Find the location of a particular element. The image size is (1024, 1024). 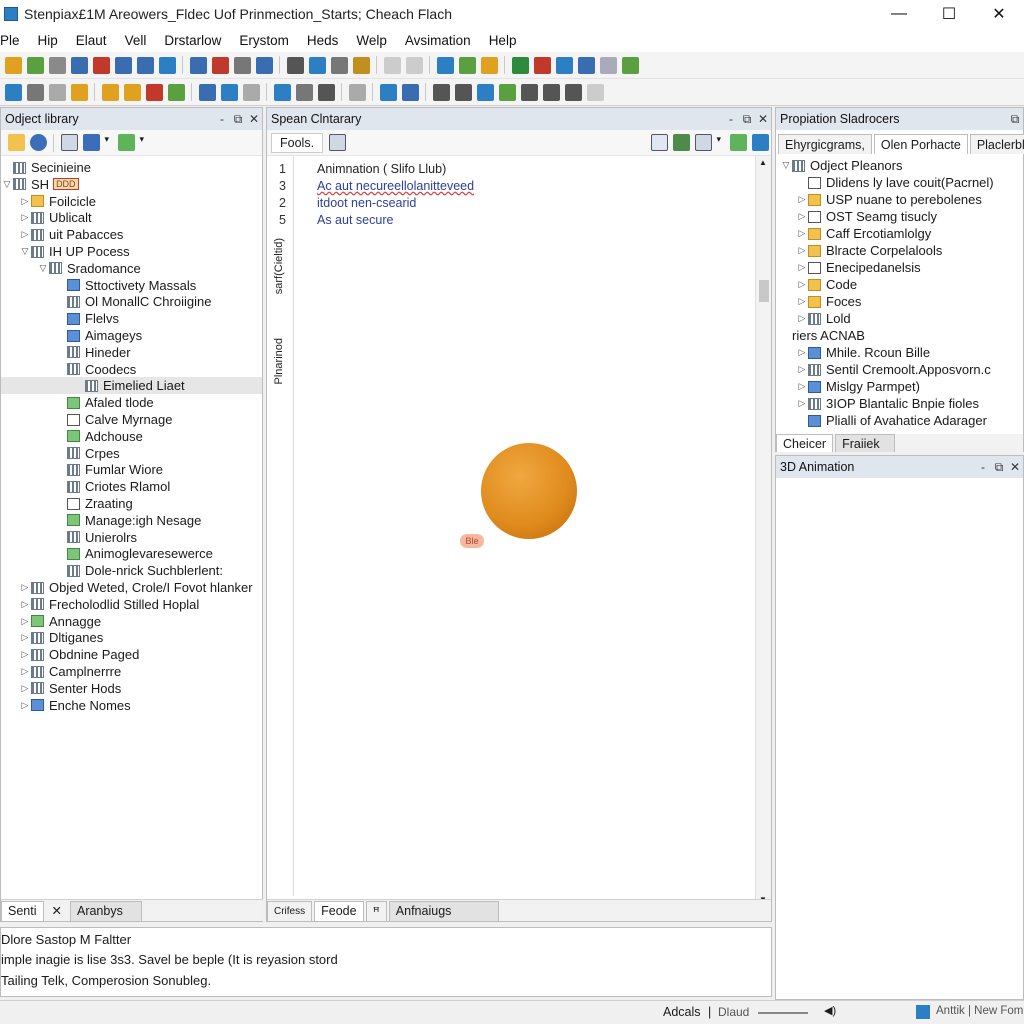

orange-sphere is located at coordinates (529, 491).